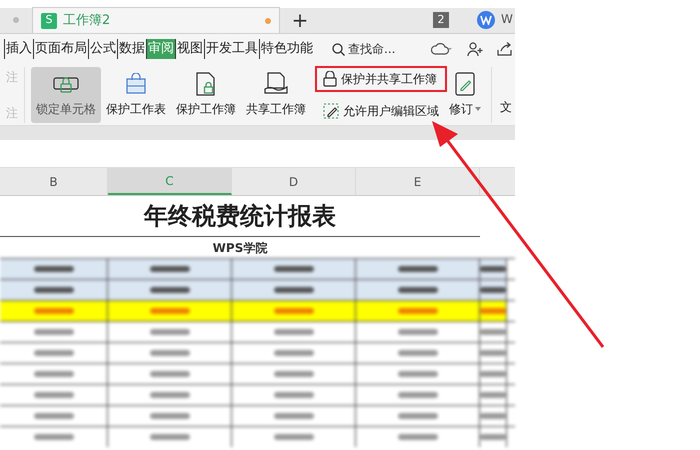 The image size is (700, 450). What do you see at coordinates (331, 110) in the screenshot?
I see `edit-range-icon` at bounding box center [331, 110].